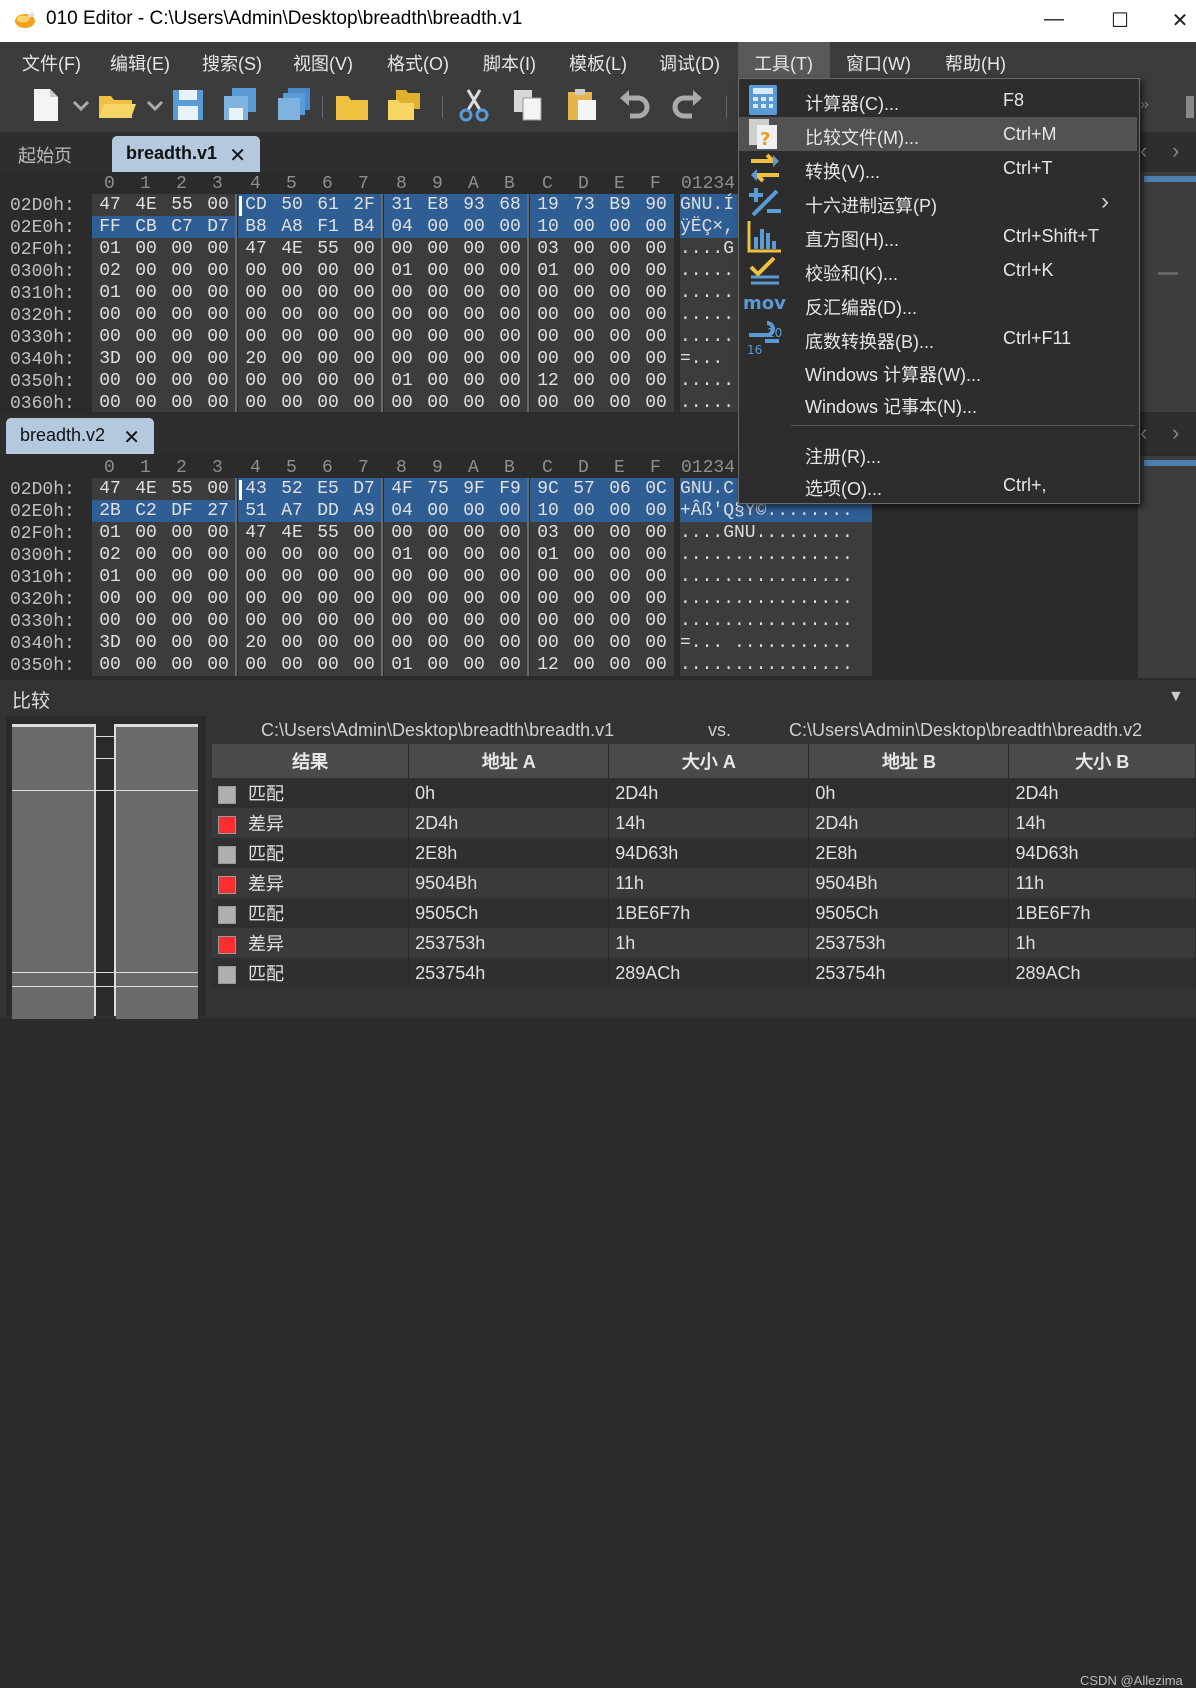  Describe the element at coordinates (704, 973) in the screenshot. I see `table-row: 匹配 253754h 289ACh 253754h 289ACh` at that location.